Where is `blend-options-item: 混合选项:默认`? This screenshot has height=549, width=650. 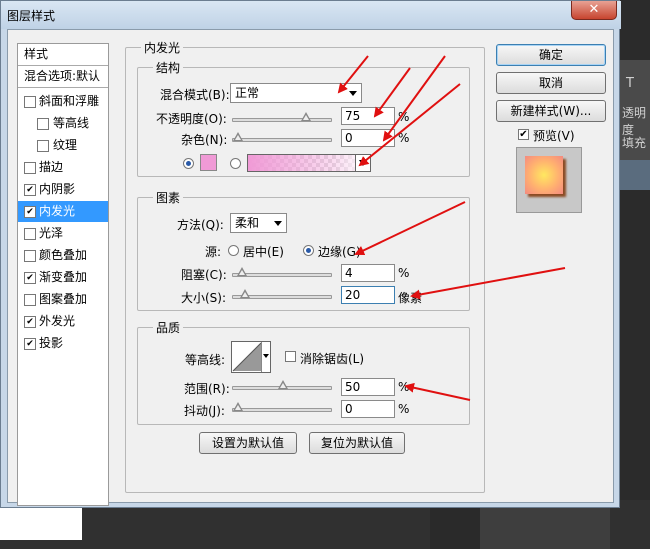 blend-options-item: 混合选项:默认 is located at coordinates (63, 77).